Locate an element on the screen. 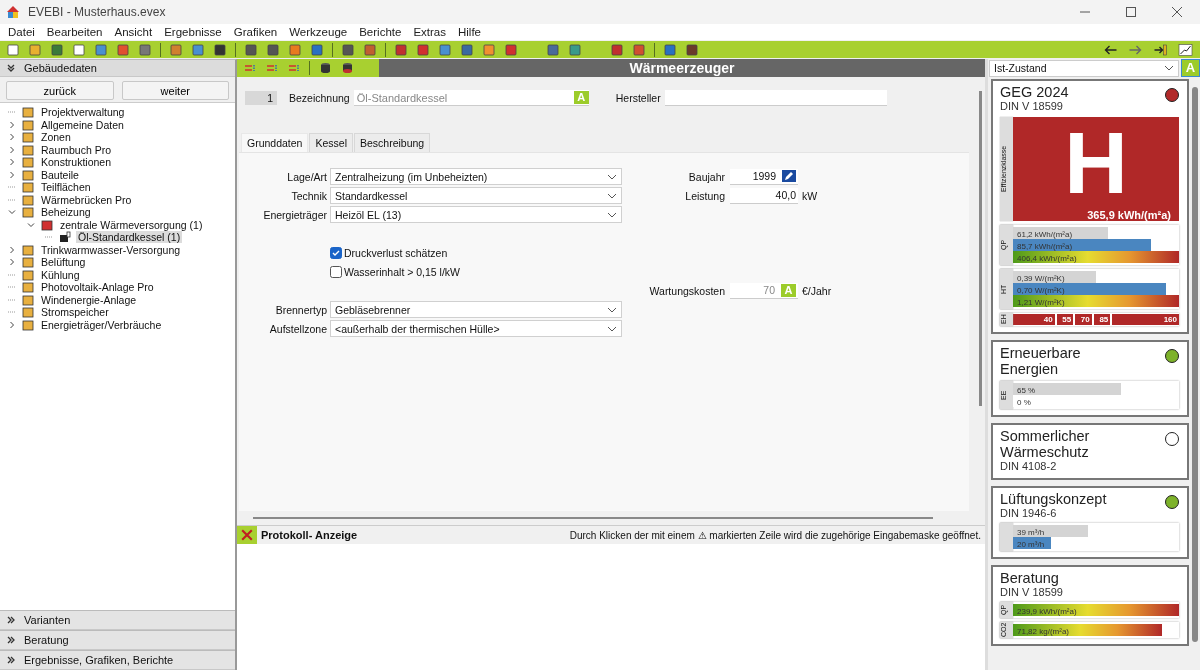 The height and width of the screenshot is (670, 1200). close-protocol-button is located at coordinates (247, 535).